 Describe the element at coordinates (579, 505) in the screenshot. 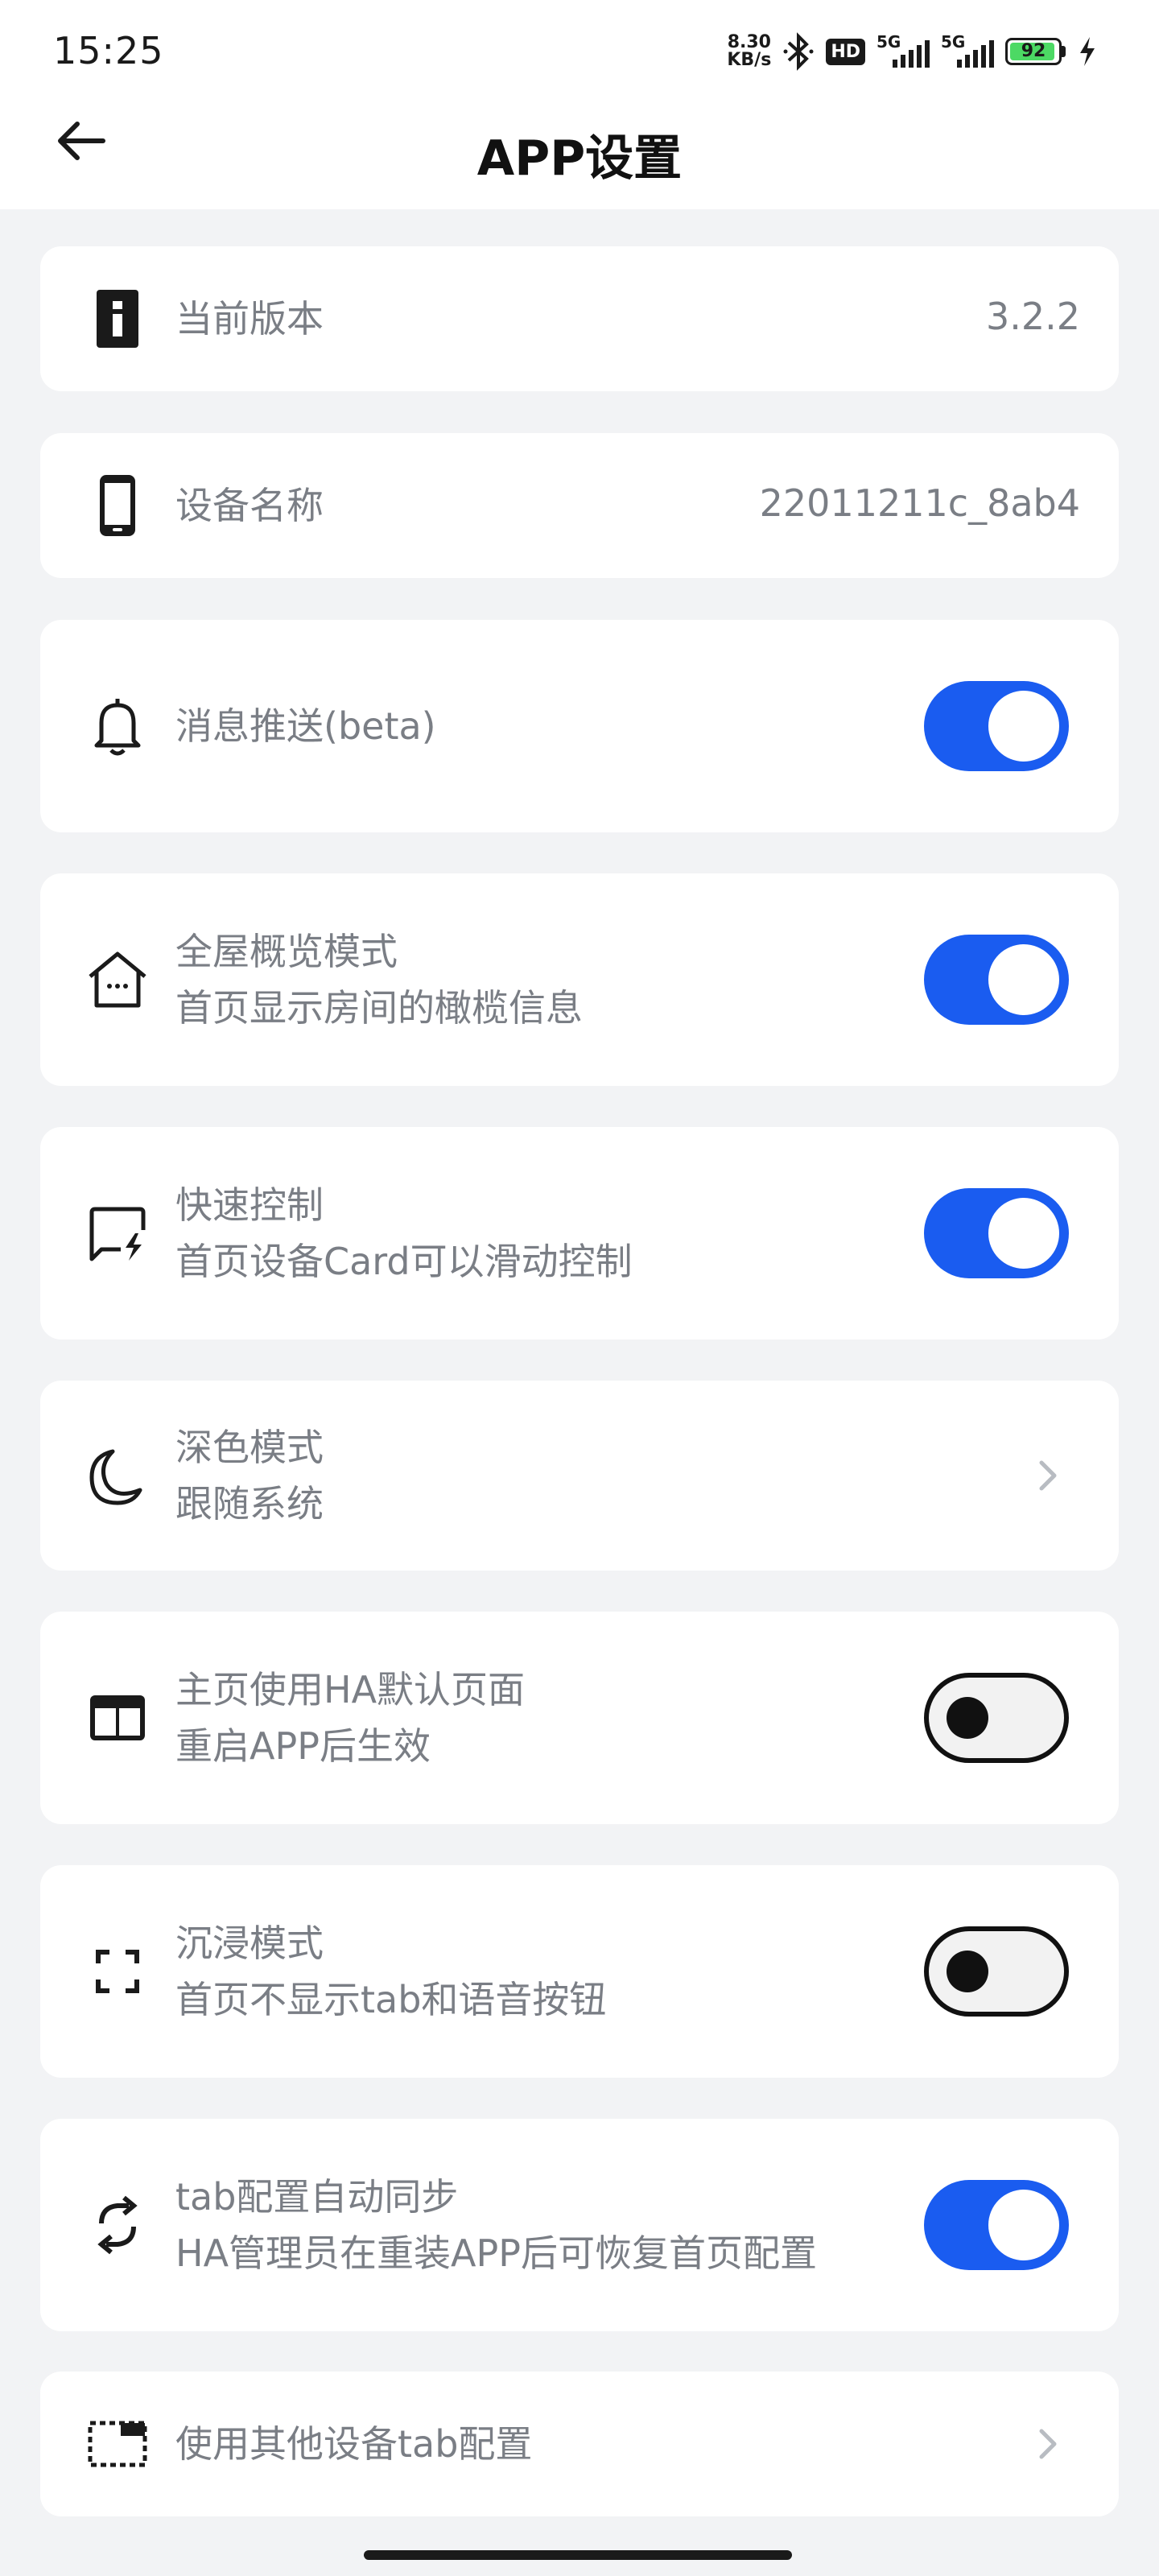

I see `device-name-card: 设备名称 22011211c_8ab4` at that location.